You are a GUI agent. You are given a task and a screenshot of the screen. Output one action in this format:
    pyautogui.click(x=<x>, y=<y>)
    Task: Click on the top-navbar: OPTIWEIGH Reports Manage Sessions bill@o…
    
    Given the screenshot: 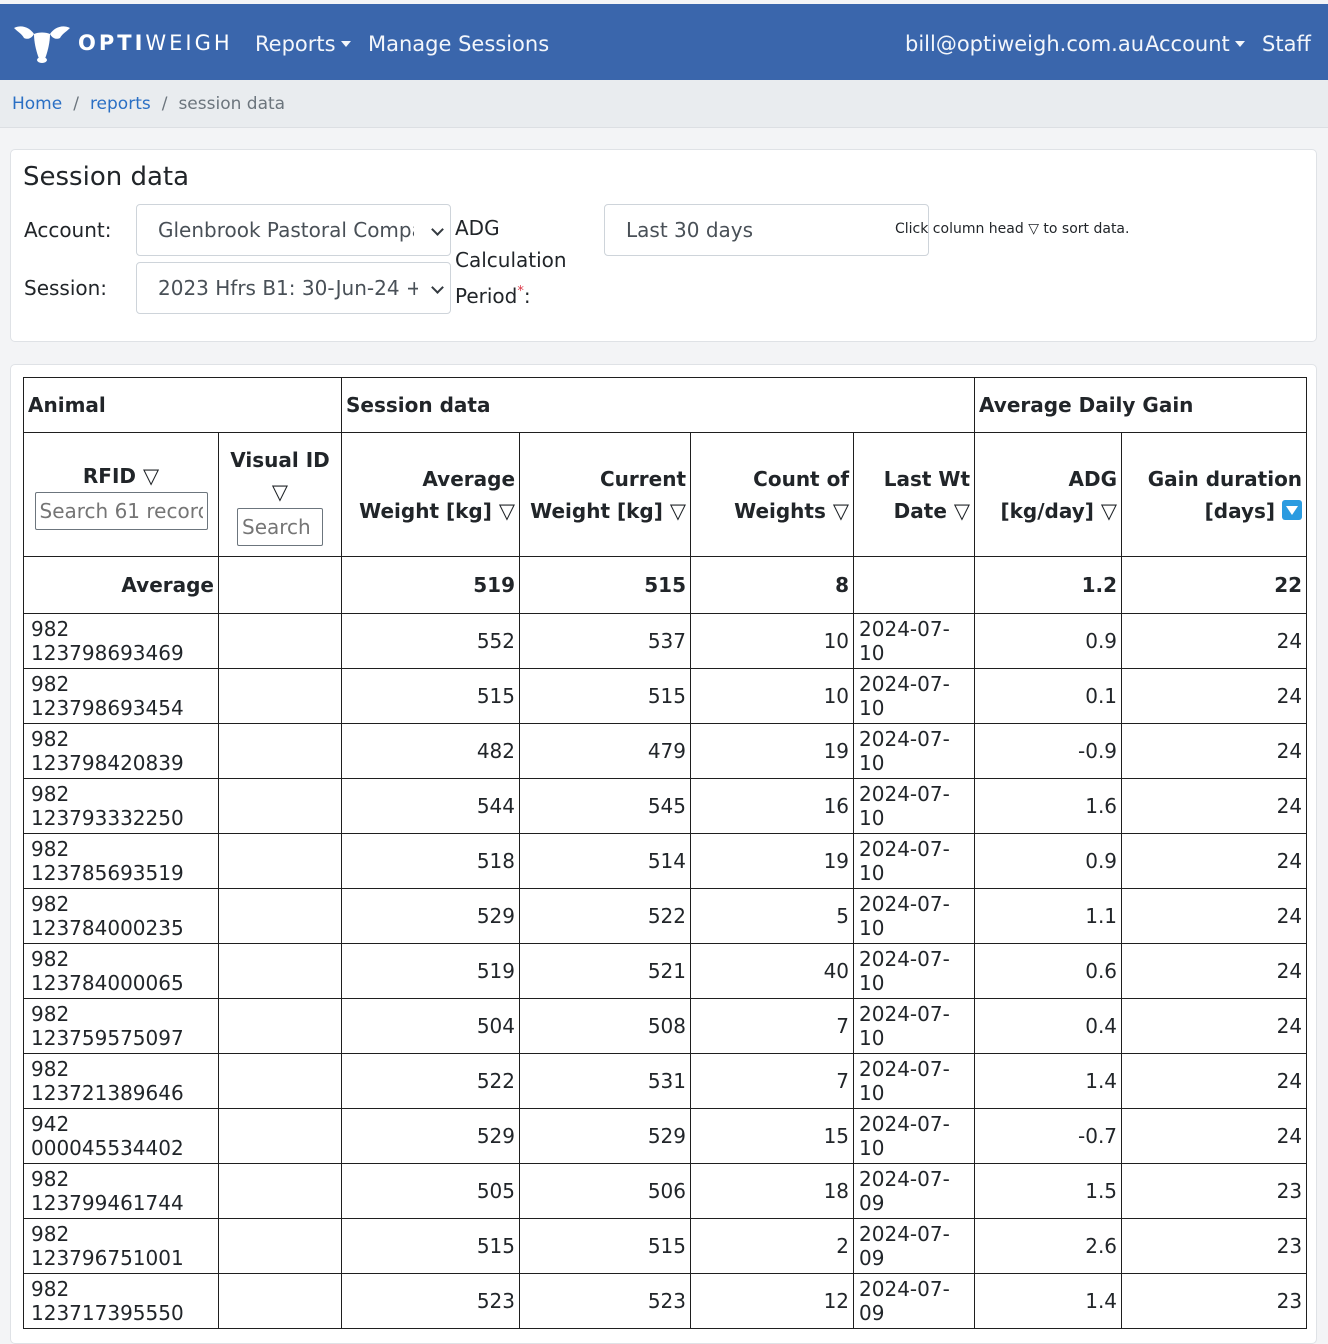 What is the action you would take?
    pyautogui.click(x=664, y=42)
    